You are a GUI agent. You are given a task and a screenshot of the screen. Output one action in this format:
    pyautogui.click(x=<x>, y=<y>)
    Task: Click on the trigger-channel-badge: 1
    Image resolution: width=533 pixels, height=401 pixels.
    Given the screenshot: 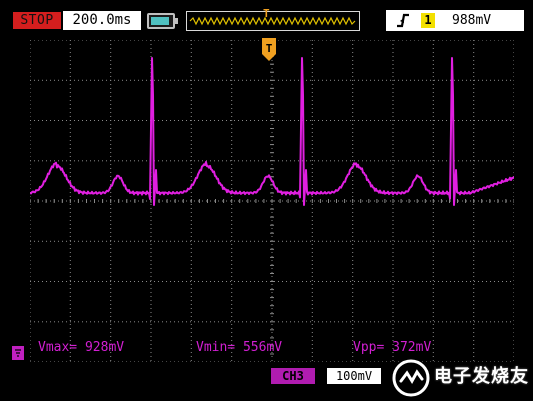 What is the action you would take?
    pyautogui.click(x=428, y=20)
    